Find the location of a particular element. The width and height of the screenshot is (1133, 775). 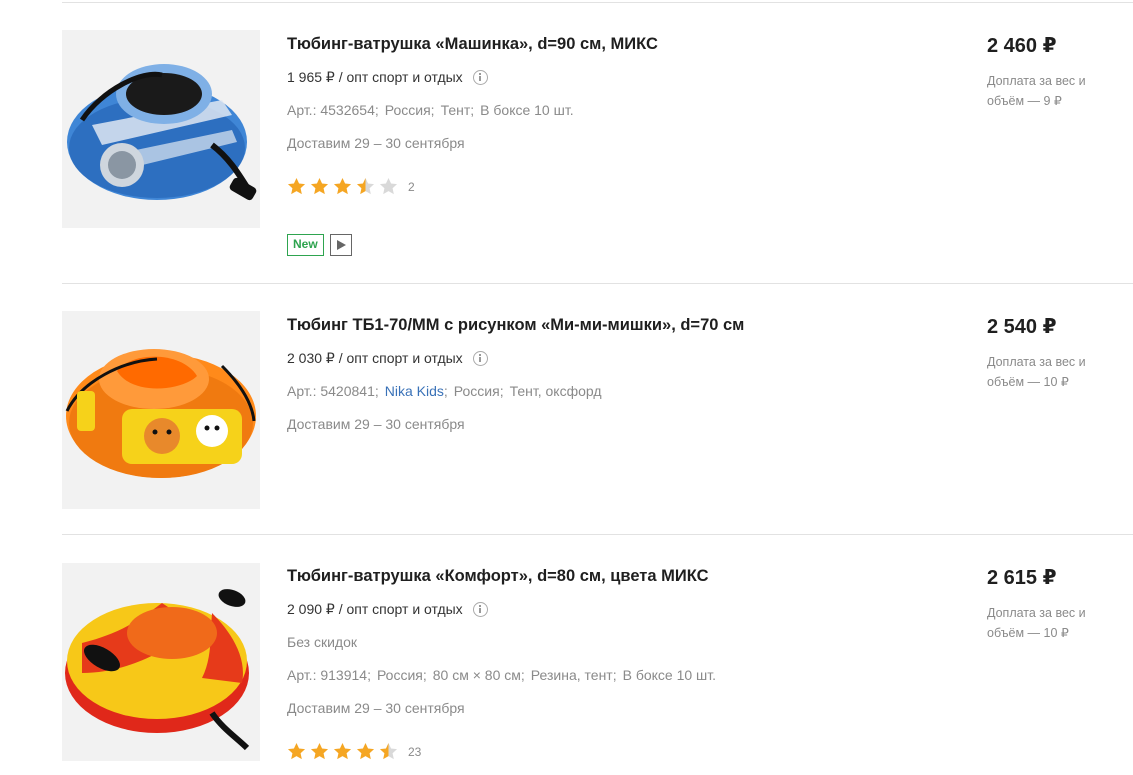

badges: New is located at coordinates (319, 245).